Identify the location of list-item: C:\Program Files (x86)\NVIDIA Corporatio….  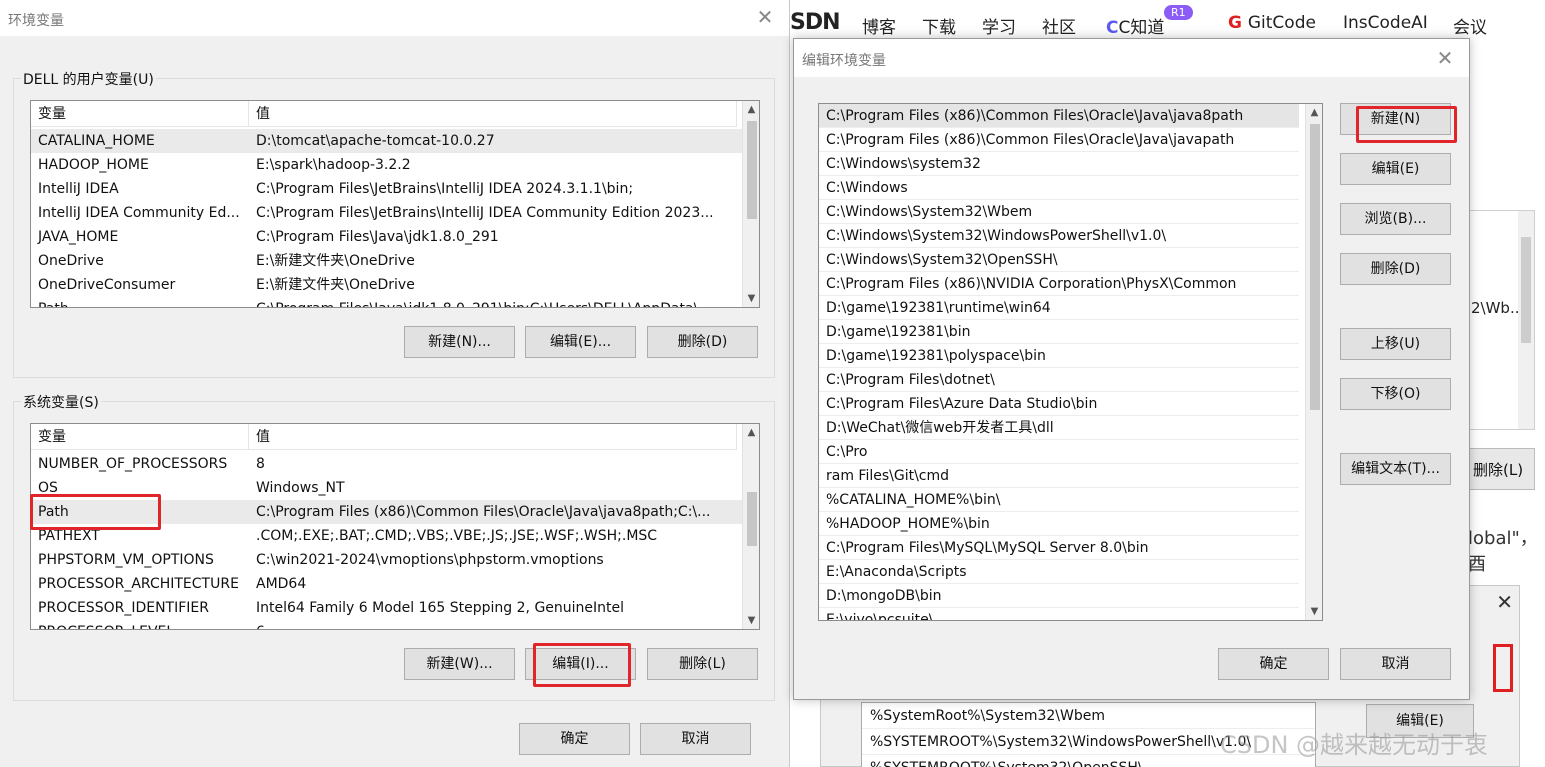
(1059, 284).